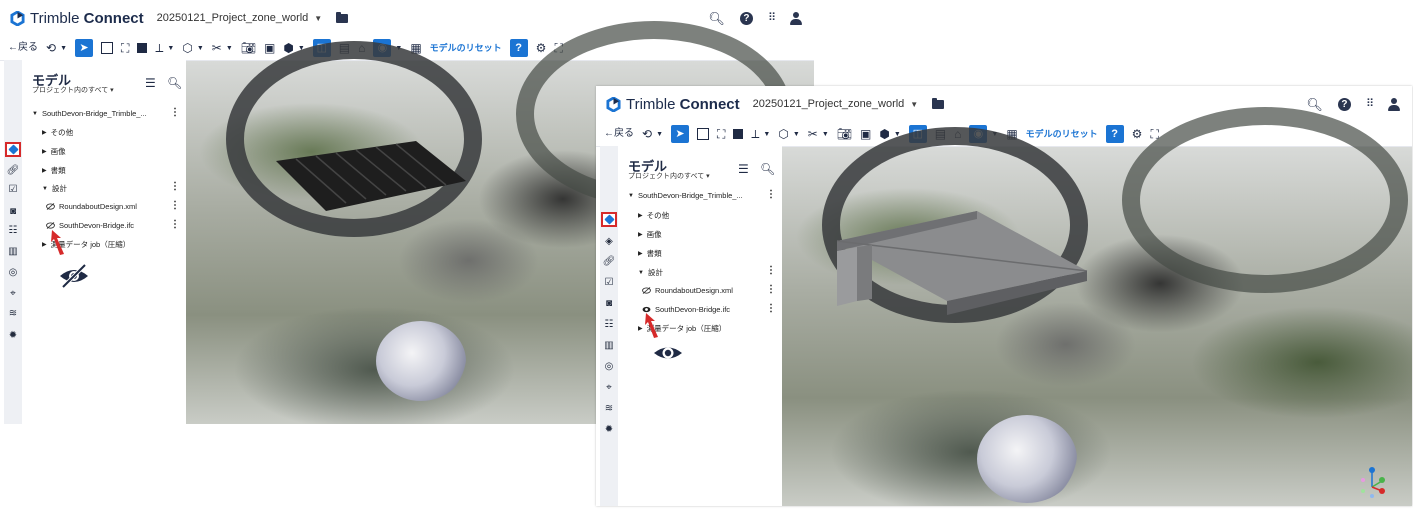 The image size is (1413, 512). What do you see at coordinates (650, 234) in the screenshot?
I see `folder-row: ▶ 画像` at bounding box center [650, 234].